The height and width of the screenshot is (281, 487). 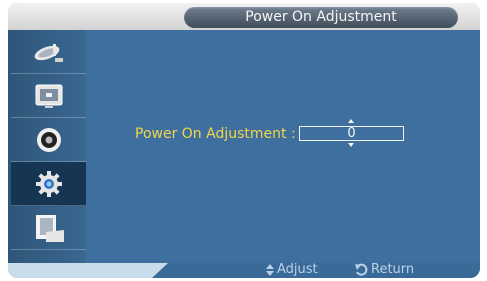 I want to click on up-down-arrow-icon, so click(x=270, y=269).